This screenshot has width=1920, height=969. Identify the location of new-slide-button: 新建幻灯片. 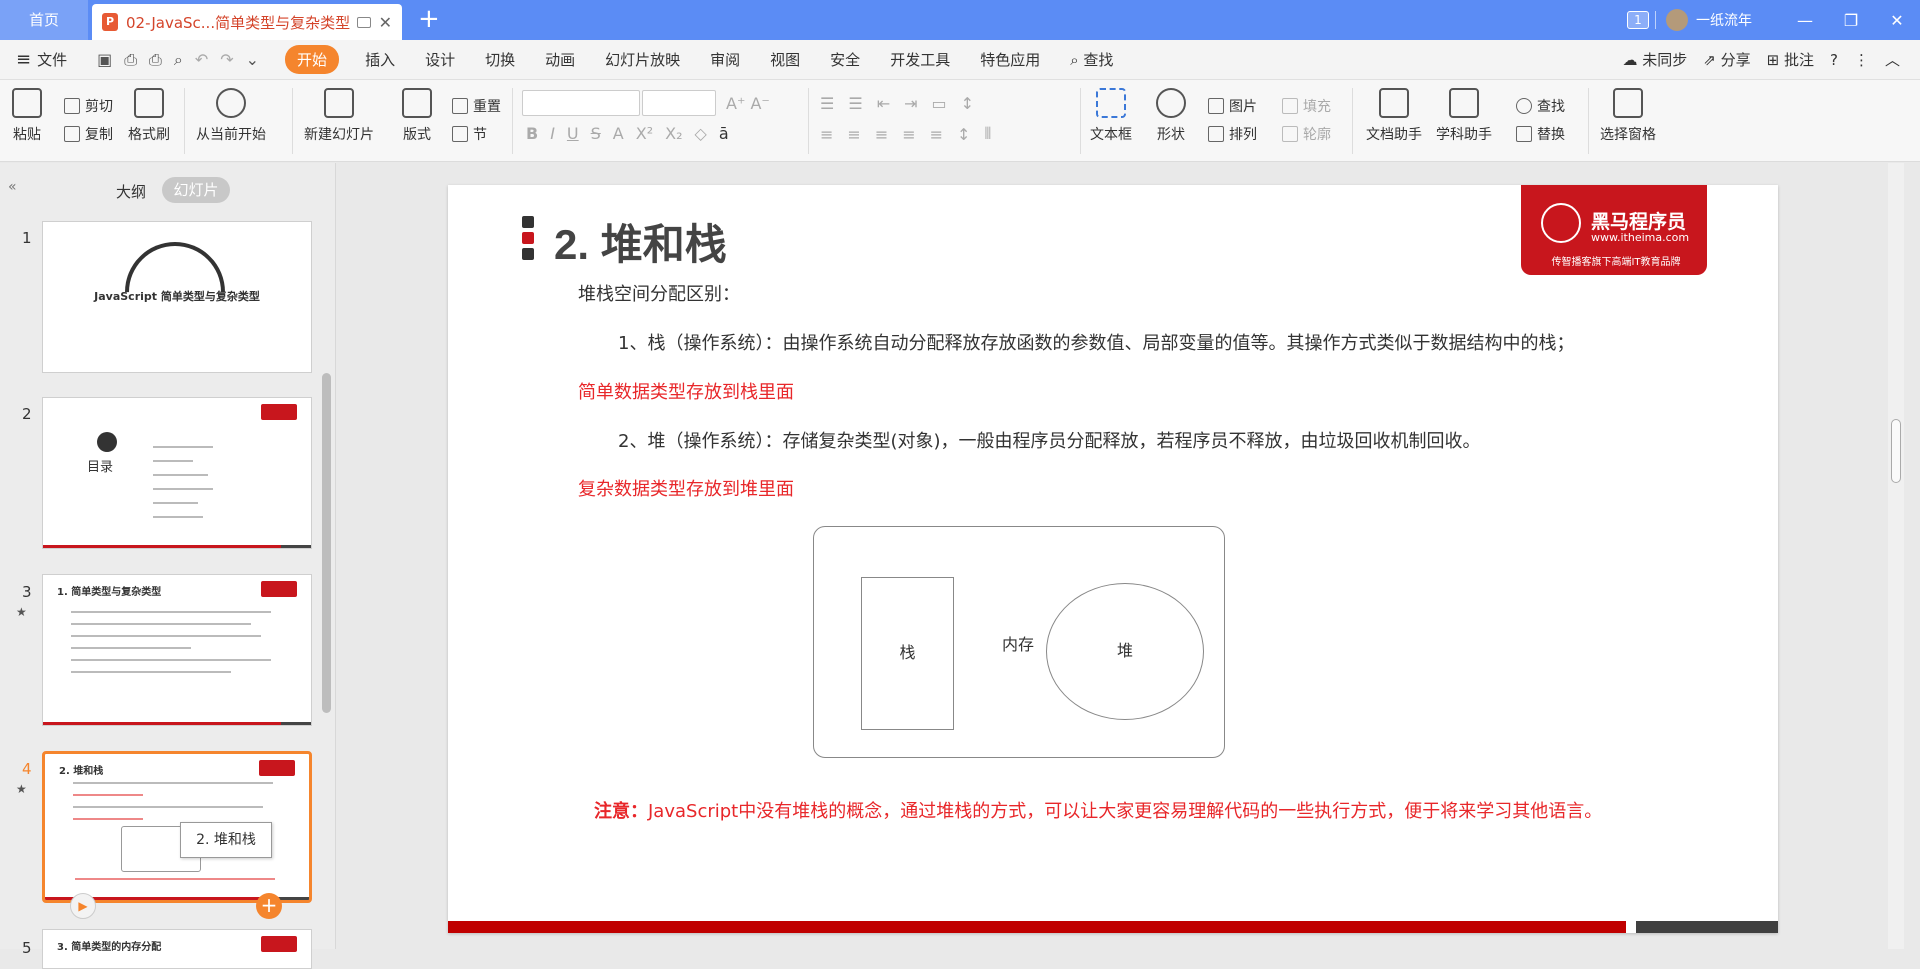
(339, 116).